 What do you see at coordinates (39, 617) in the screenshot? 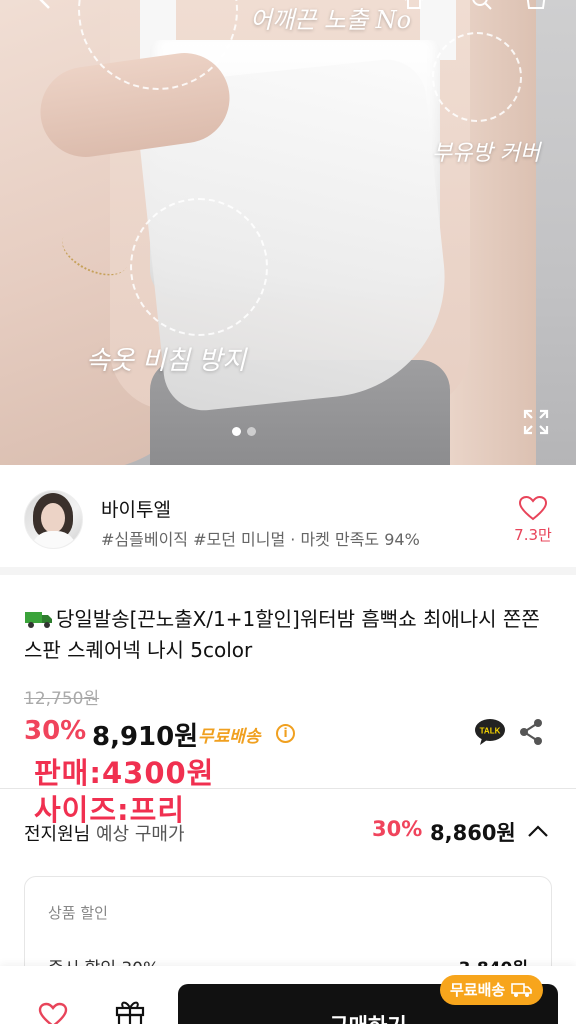
I see `truck-icon` at bounding box center [39, 617].